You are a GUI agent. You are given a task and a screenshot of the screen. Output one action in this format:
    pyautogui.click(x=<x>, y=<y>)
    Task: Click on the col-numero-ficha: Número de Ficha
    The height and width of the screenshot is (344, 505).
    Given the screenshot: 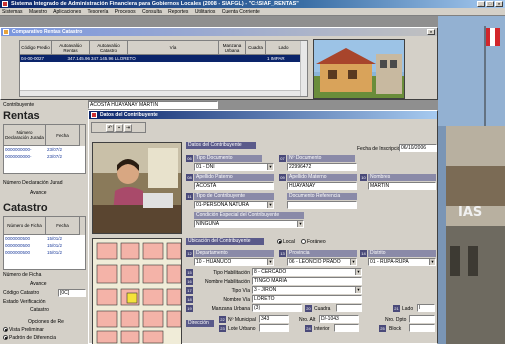 What is the action you would take?
    pyautogui.click(x=25, y=226)
    